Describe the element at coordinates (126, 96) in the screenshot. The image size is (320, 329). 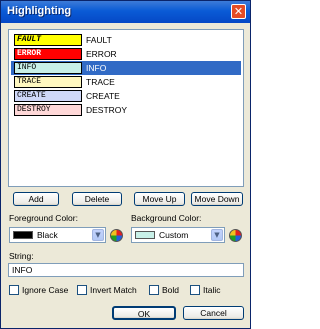
I see `list-item-create: CREATE CREATE` at that location.